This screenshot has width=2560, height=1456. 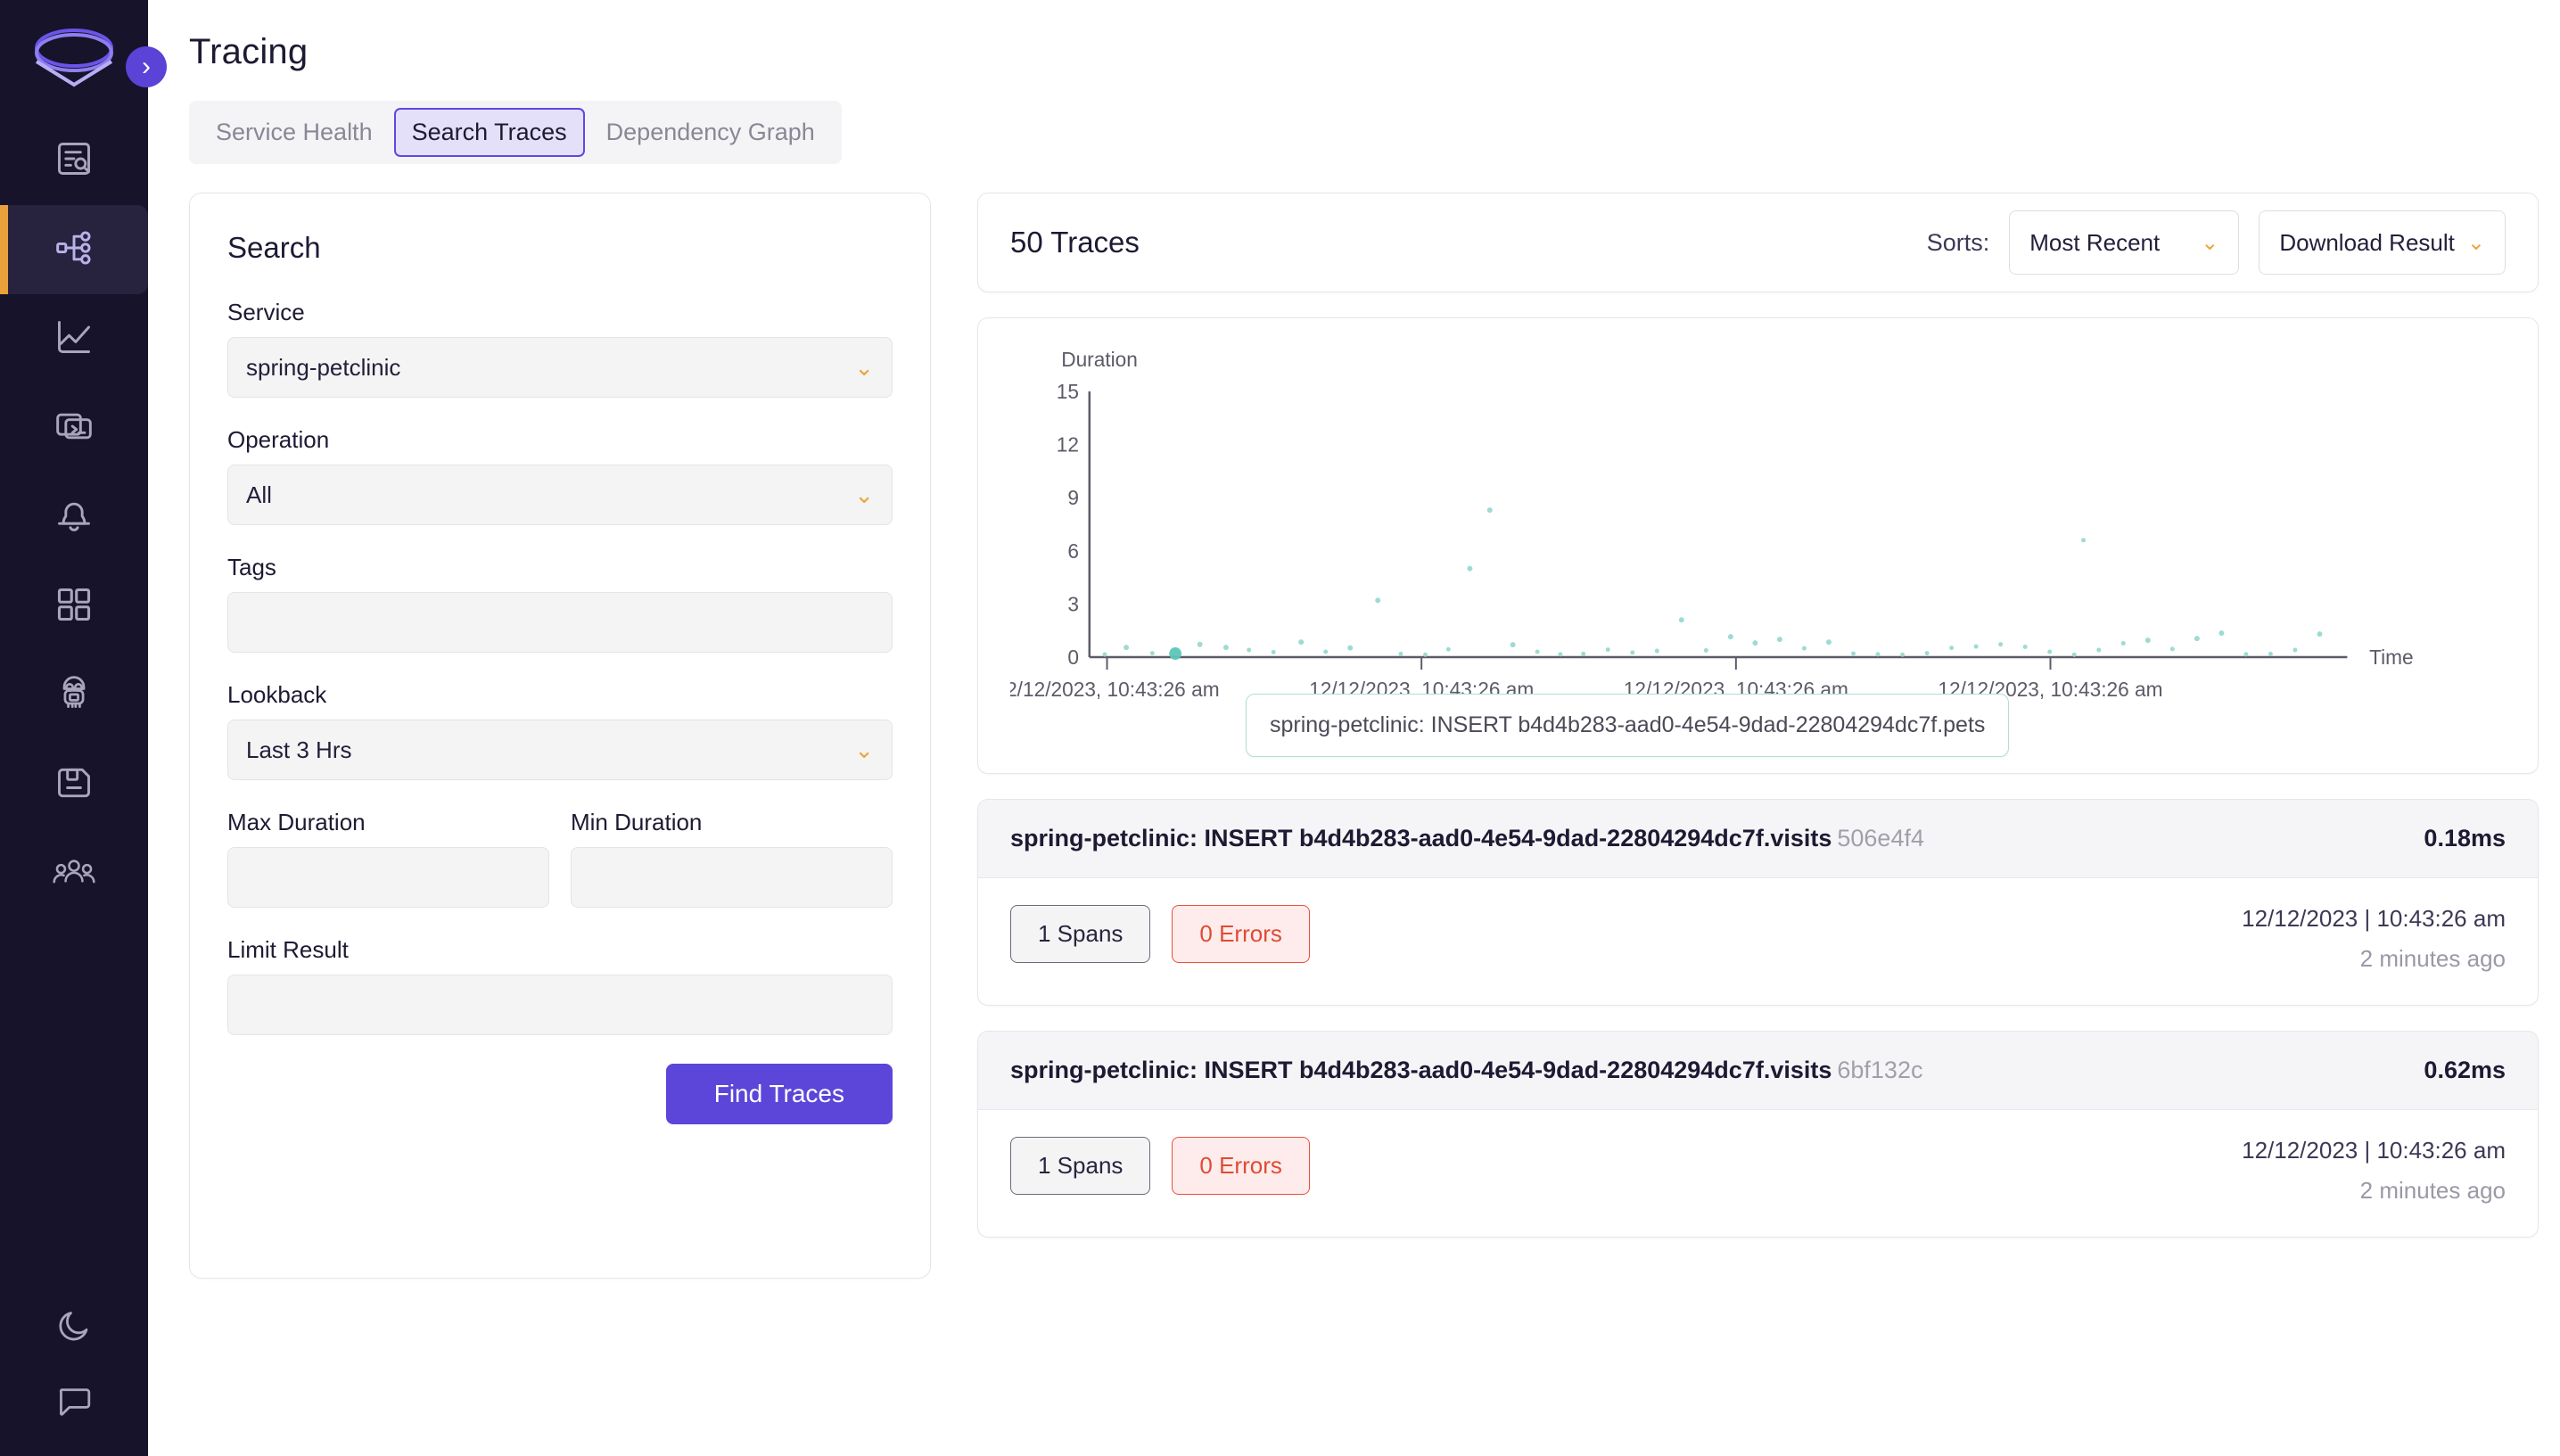 What do you see at coordinates (297, 822) in the screenshot?
I see `max-duration-label: Max Duration` at bounding box center [297, 822].